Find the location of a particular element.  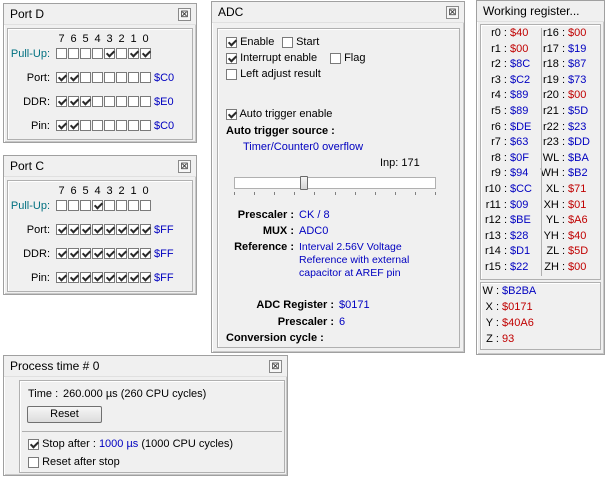

interrupt-check is located at coordinates (231, 58).